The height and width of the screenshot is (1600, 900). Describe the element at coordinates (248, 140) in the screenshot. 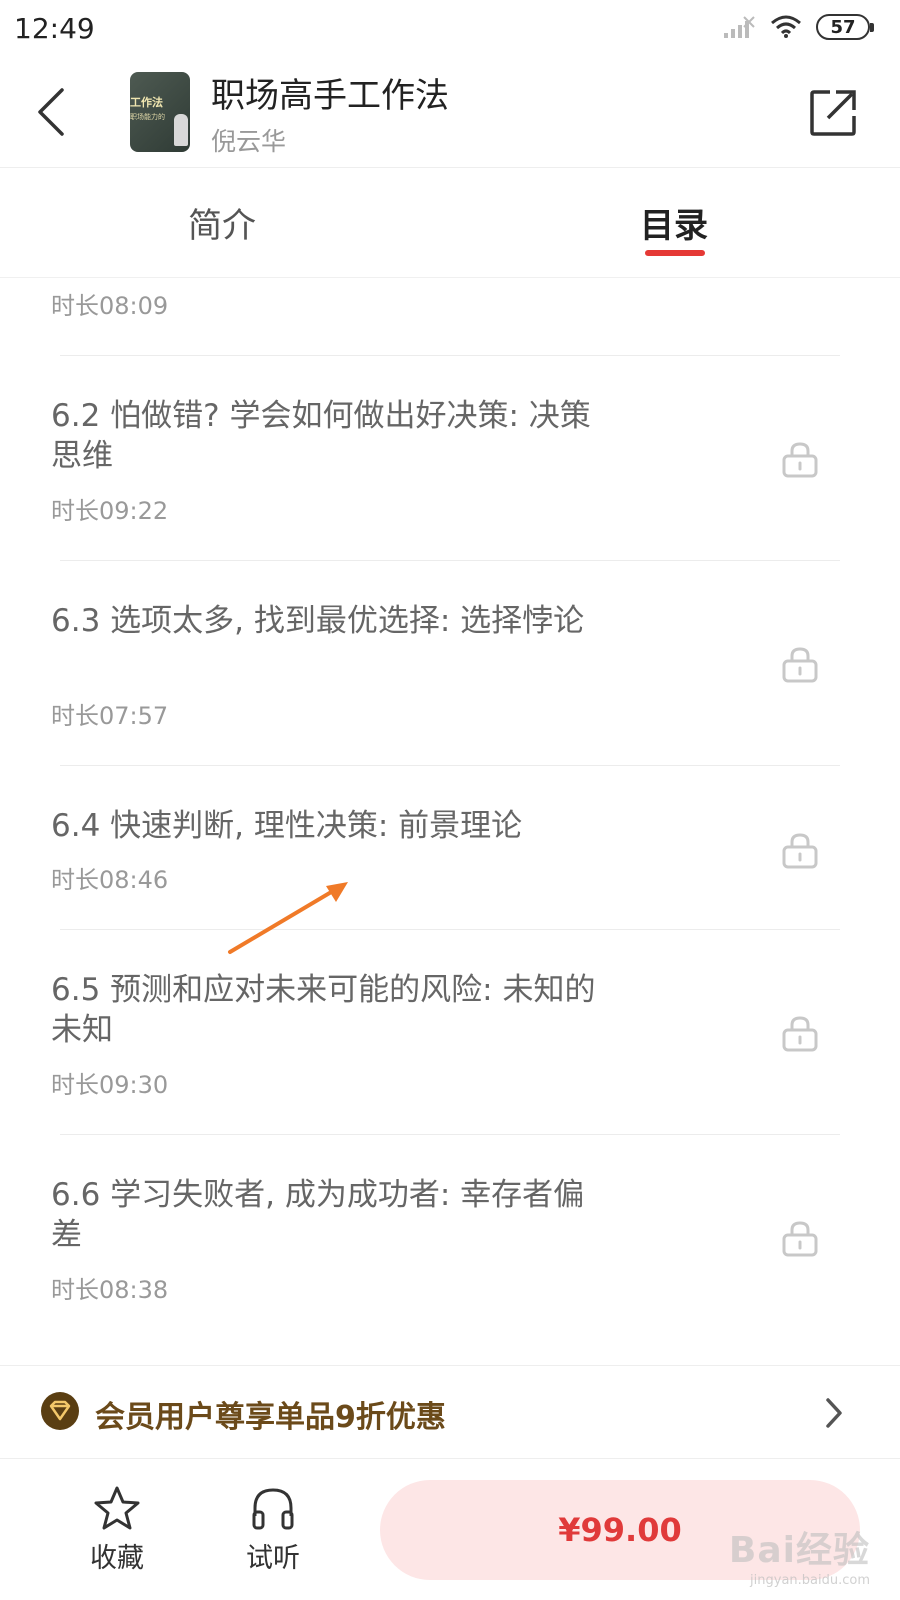

I see `book-author: 倪云华` at that location.